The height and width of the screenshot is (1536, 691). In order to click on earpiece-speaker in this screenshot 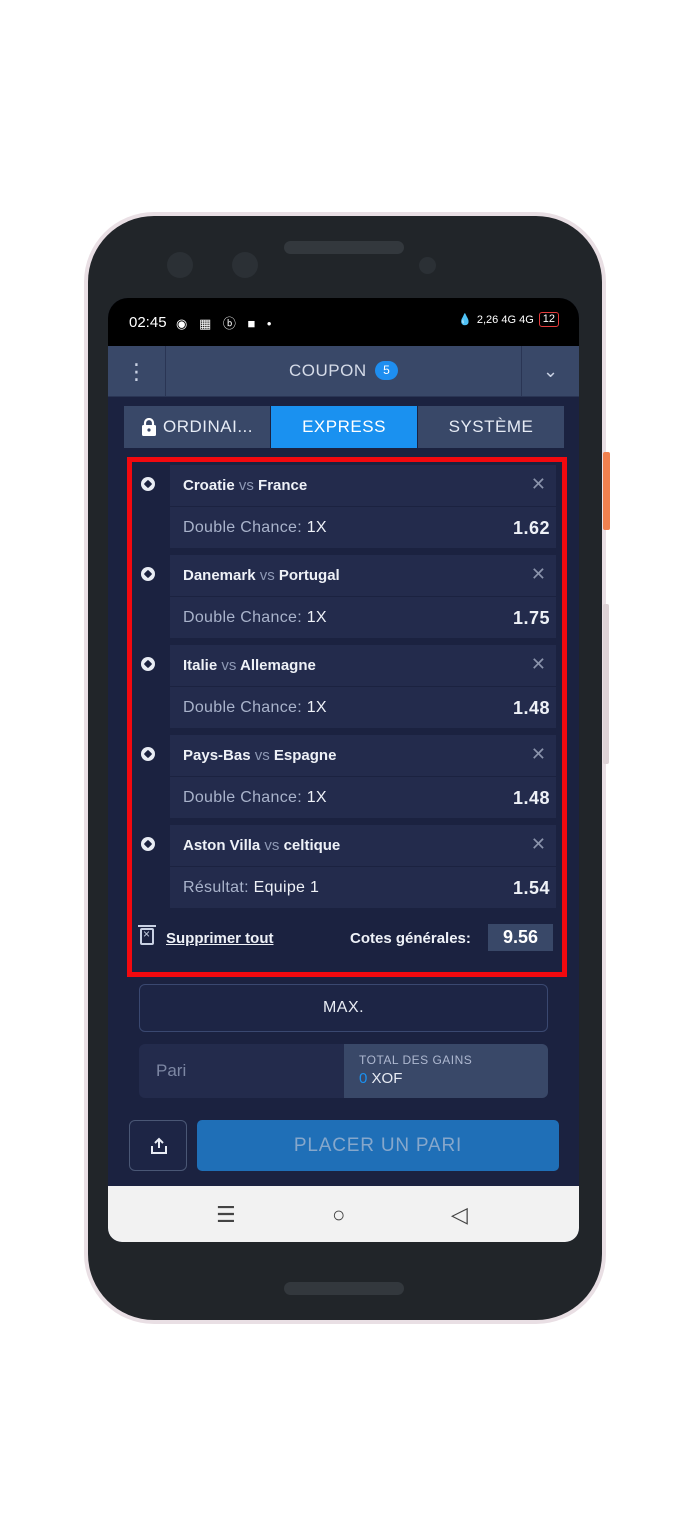, I will do `click(344, 247)`.